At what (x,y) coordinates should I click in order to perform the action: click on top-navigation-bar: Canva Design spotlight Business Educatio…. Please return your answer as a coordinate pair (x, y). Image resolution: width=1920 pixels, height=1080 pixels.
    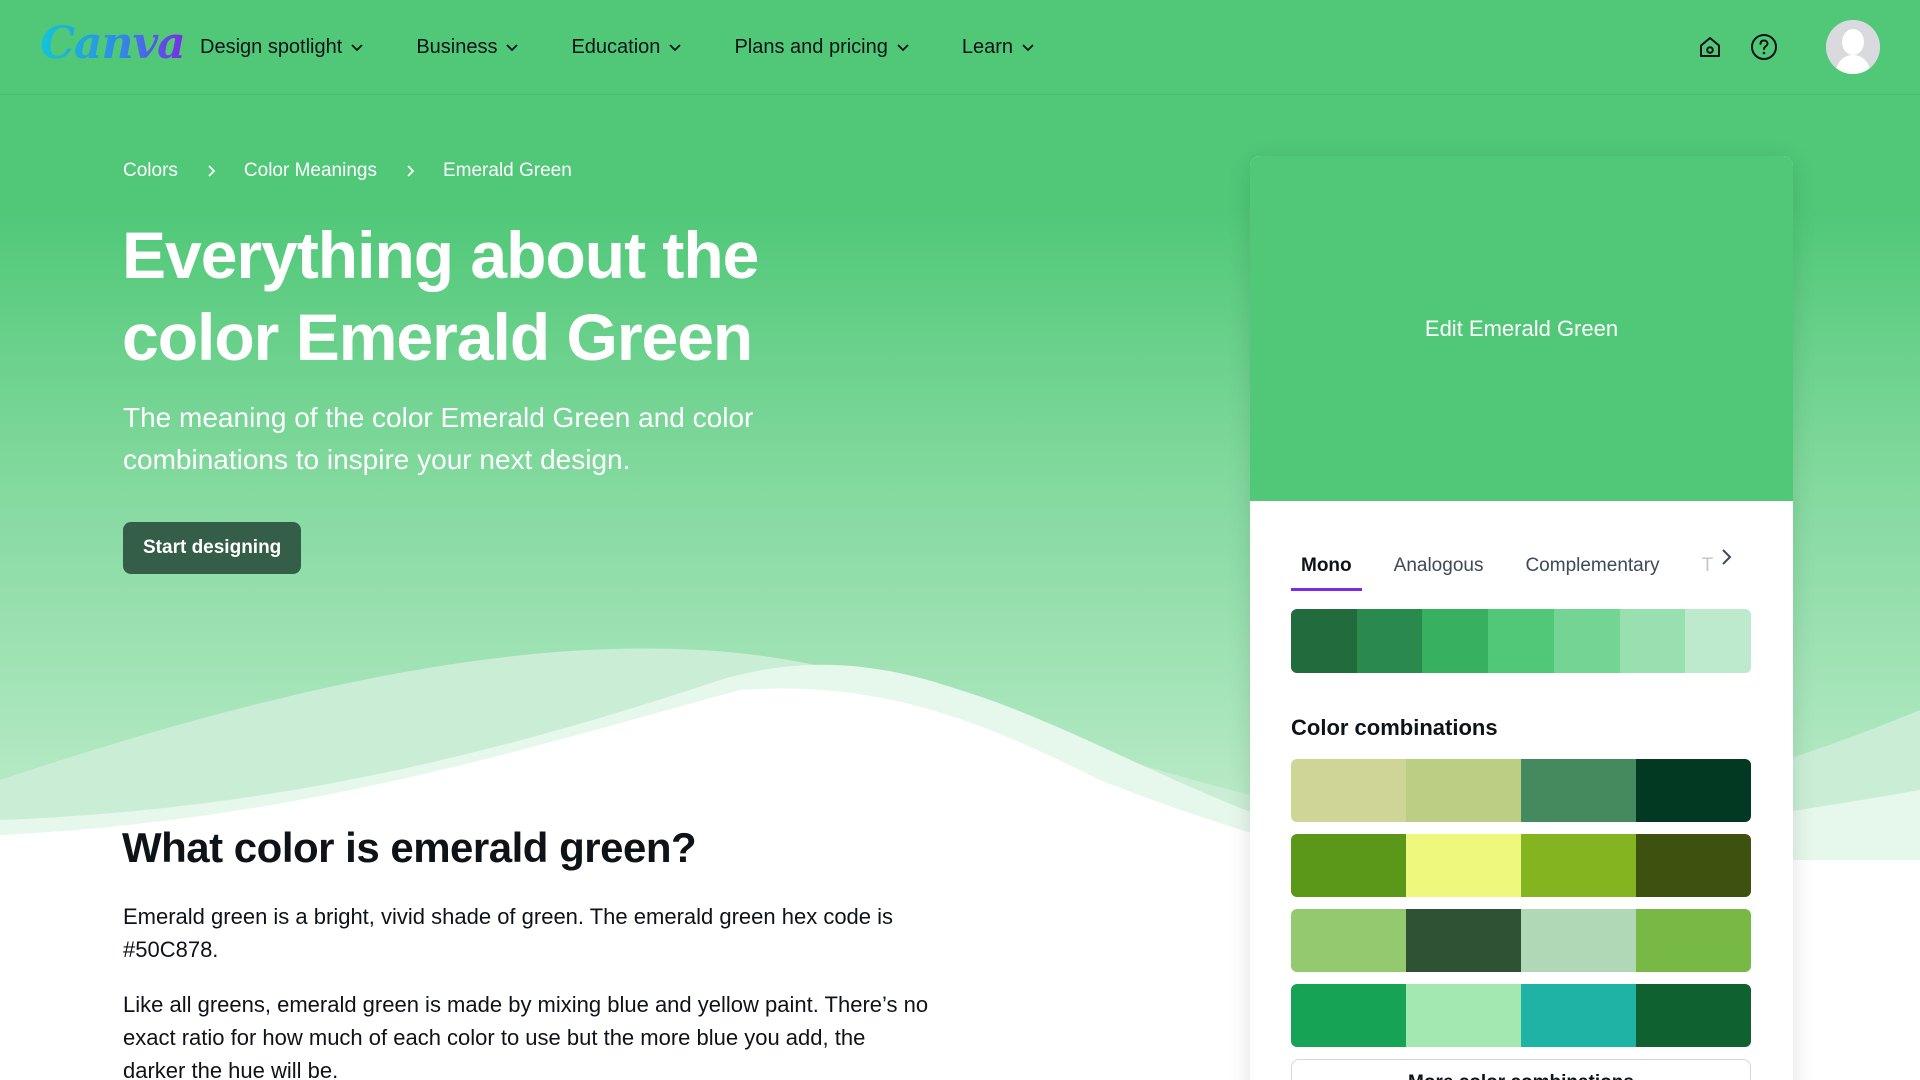
    Looking at the image, I should click on (960, 47).